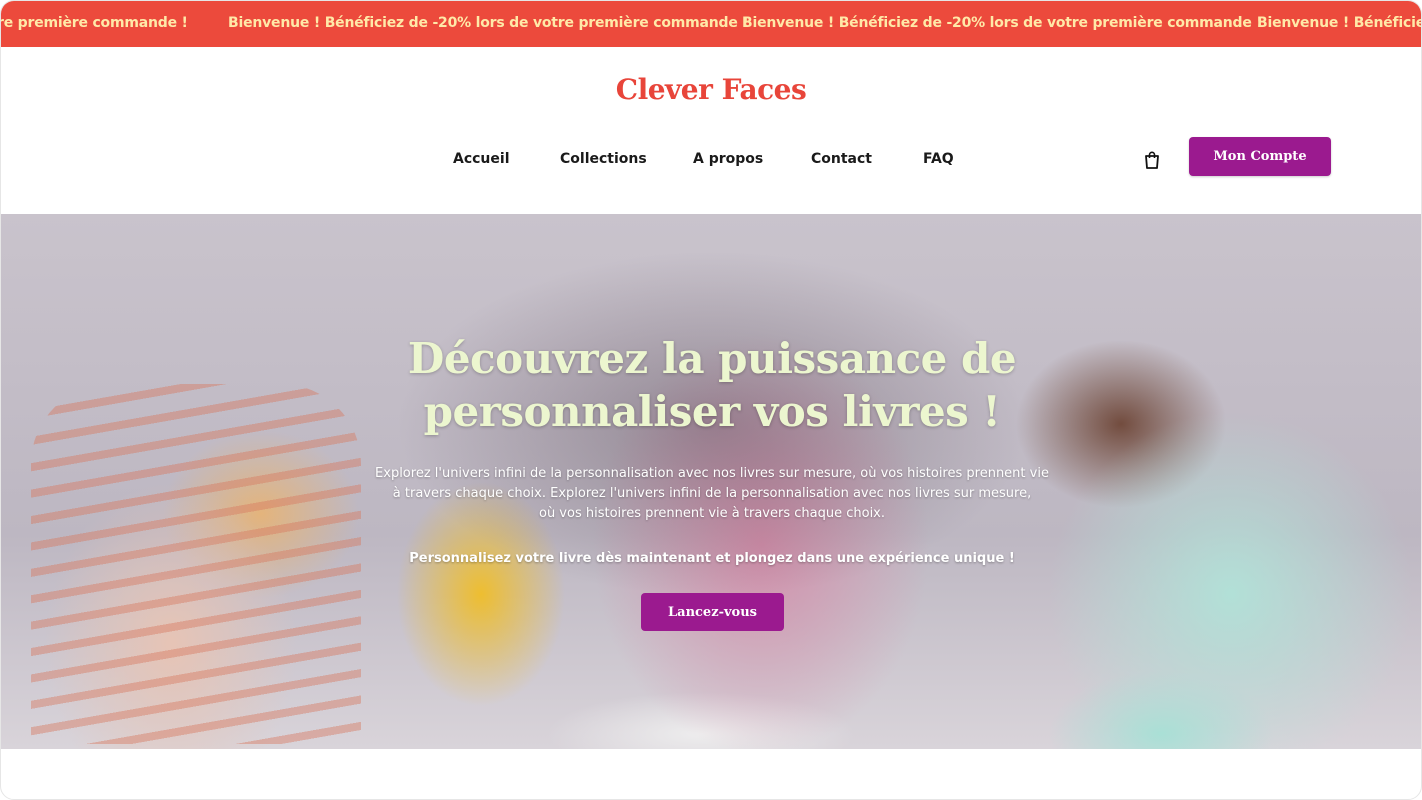 This screenshot has height=800, width=1422. Describe the element at coordinates (712, 411) in the screenshot. I see `hero-title-line: personnaliser vos livres !` at that location.